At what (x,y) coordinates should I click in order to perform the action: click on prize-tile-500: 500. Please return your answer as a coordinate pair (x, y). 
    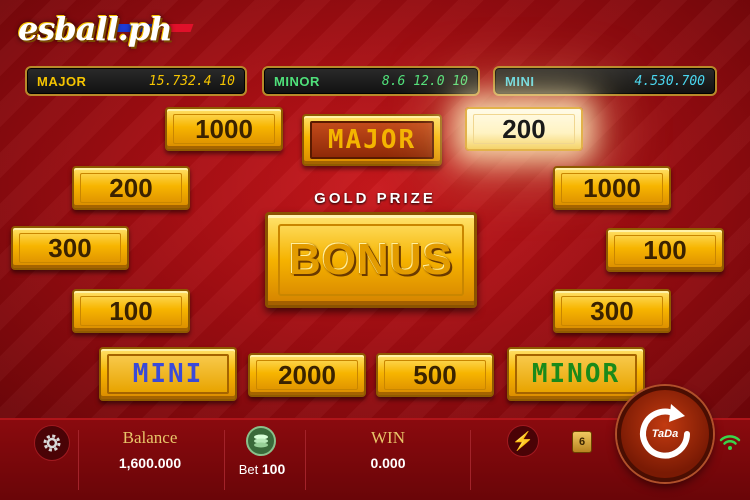
    Looking at the image, I should click on (435, 375).